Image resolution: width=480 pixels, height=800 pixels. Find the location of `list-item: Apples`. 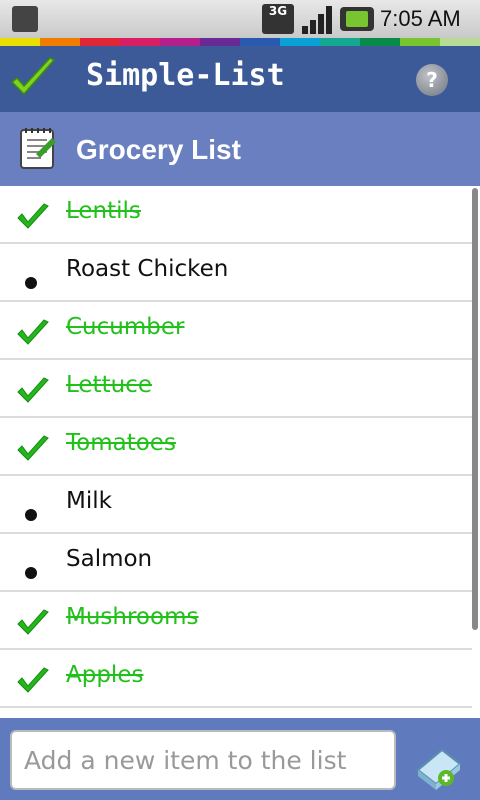

list-item: Apples is located at coordinates (236, 679).